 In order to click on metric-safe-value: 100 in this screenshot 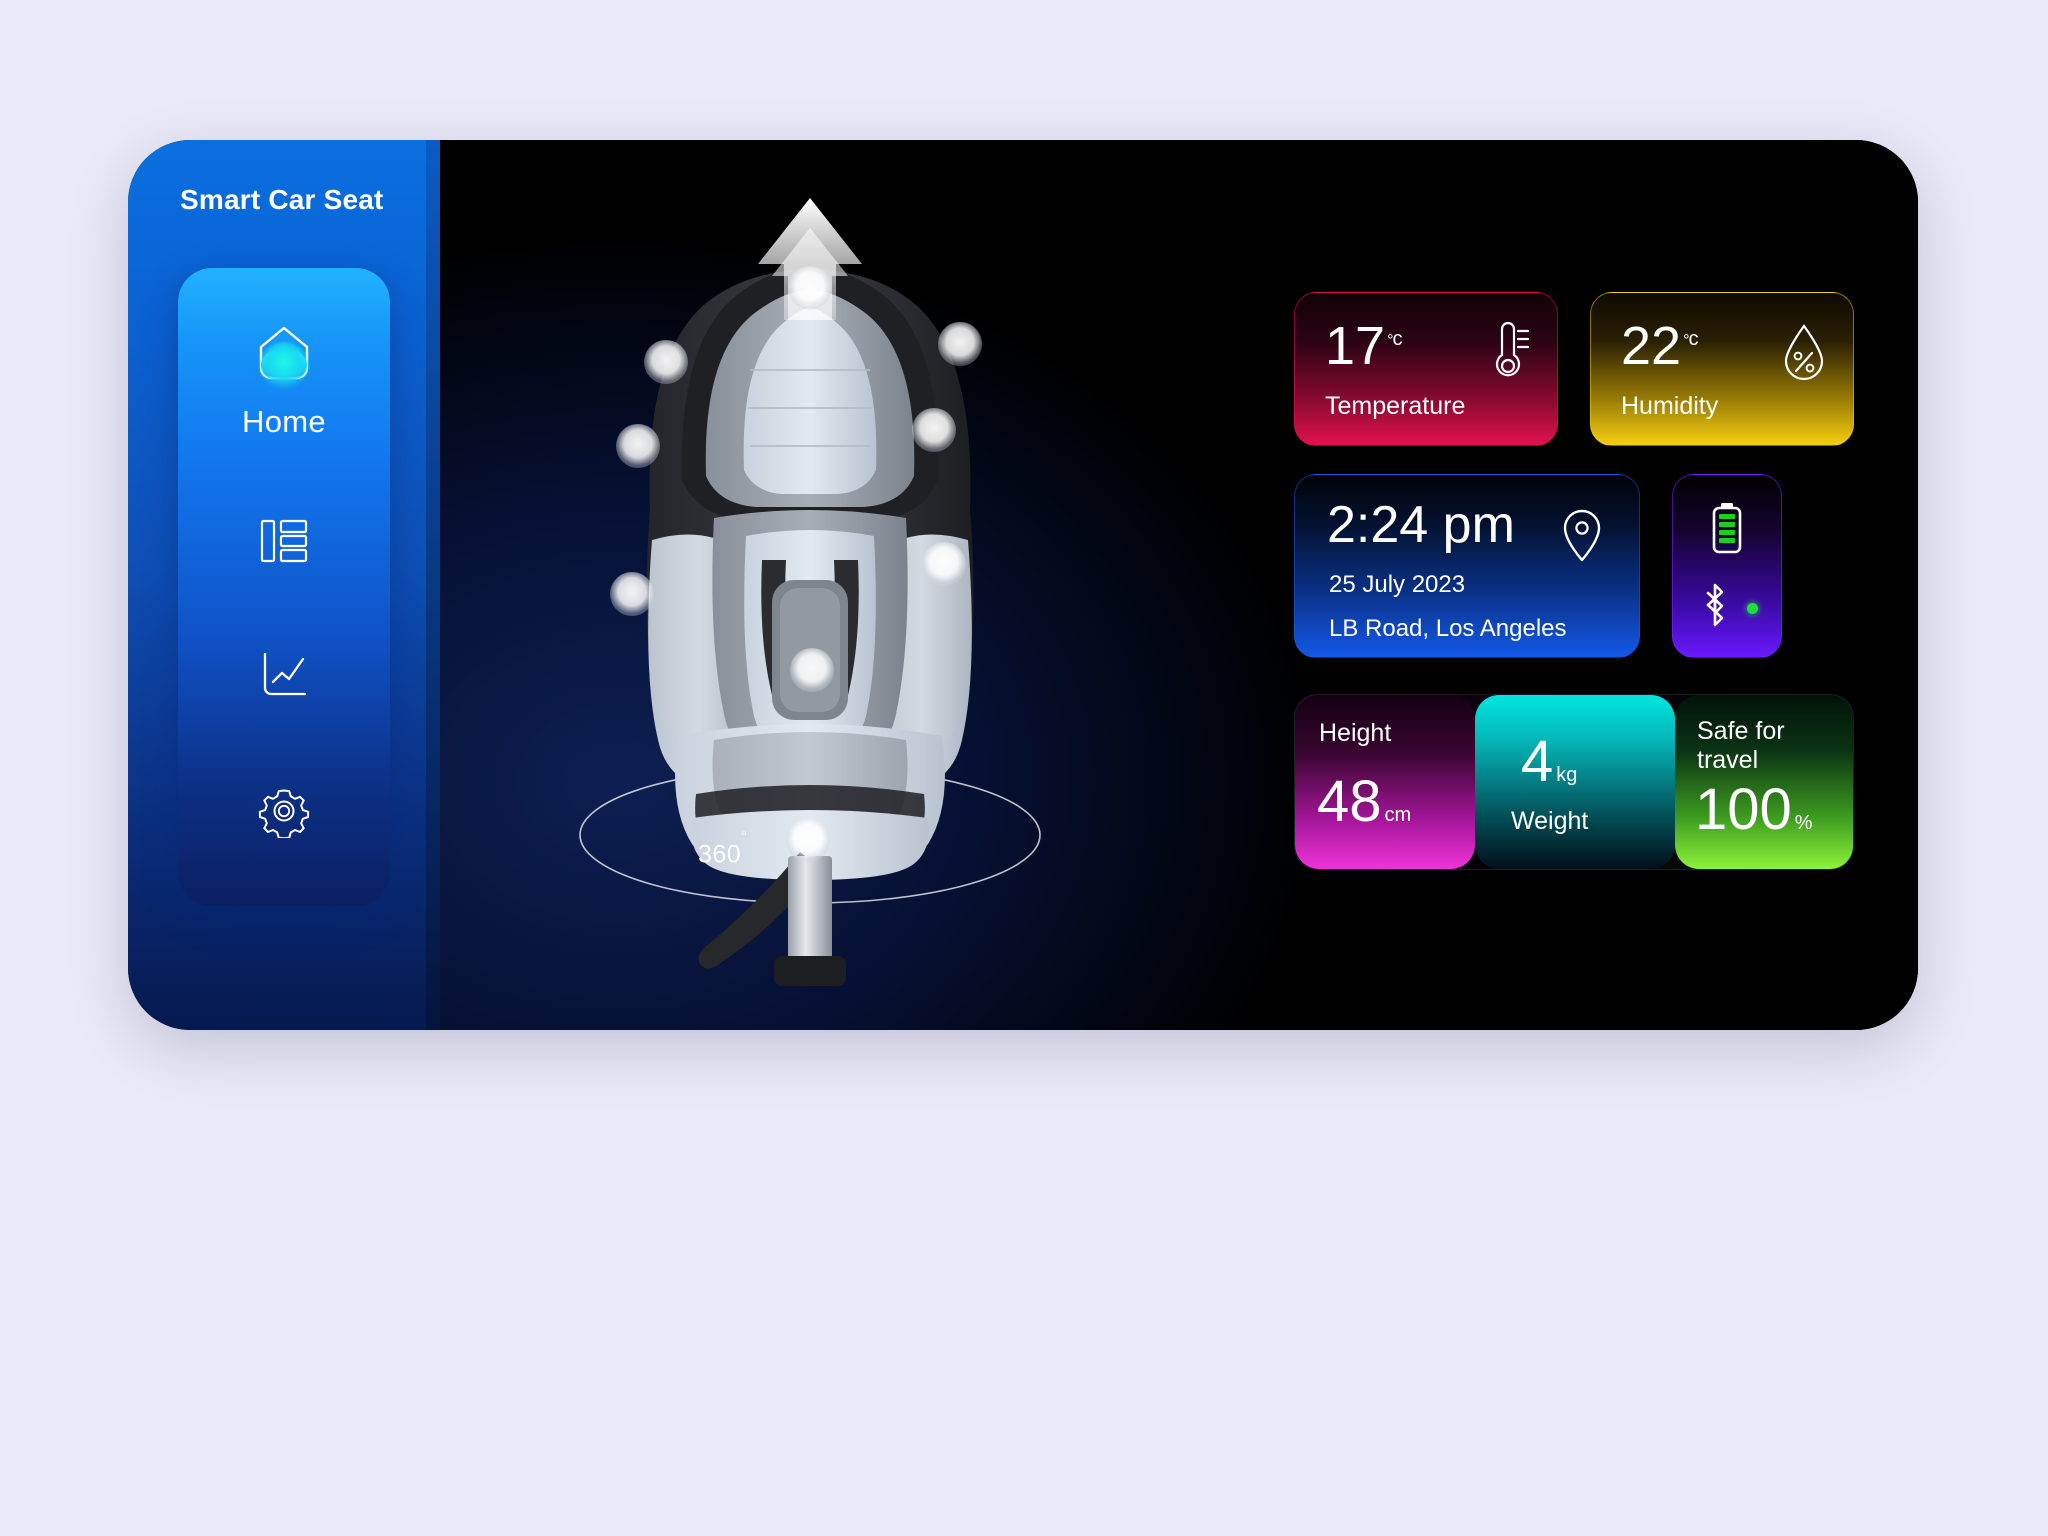, I will do `click(1743, 809)`.